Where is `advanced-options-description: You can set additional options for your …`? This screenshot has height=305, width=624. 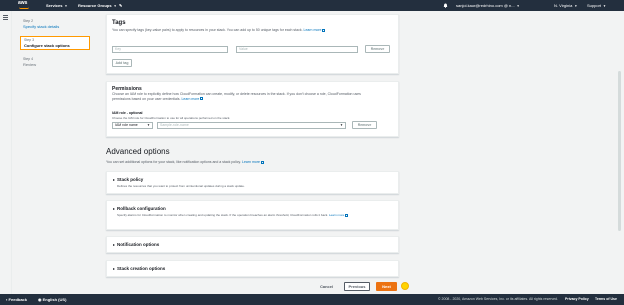
advanced-options-description: You can set additional options for your … is located at coordinates (185, 162).